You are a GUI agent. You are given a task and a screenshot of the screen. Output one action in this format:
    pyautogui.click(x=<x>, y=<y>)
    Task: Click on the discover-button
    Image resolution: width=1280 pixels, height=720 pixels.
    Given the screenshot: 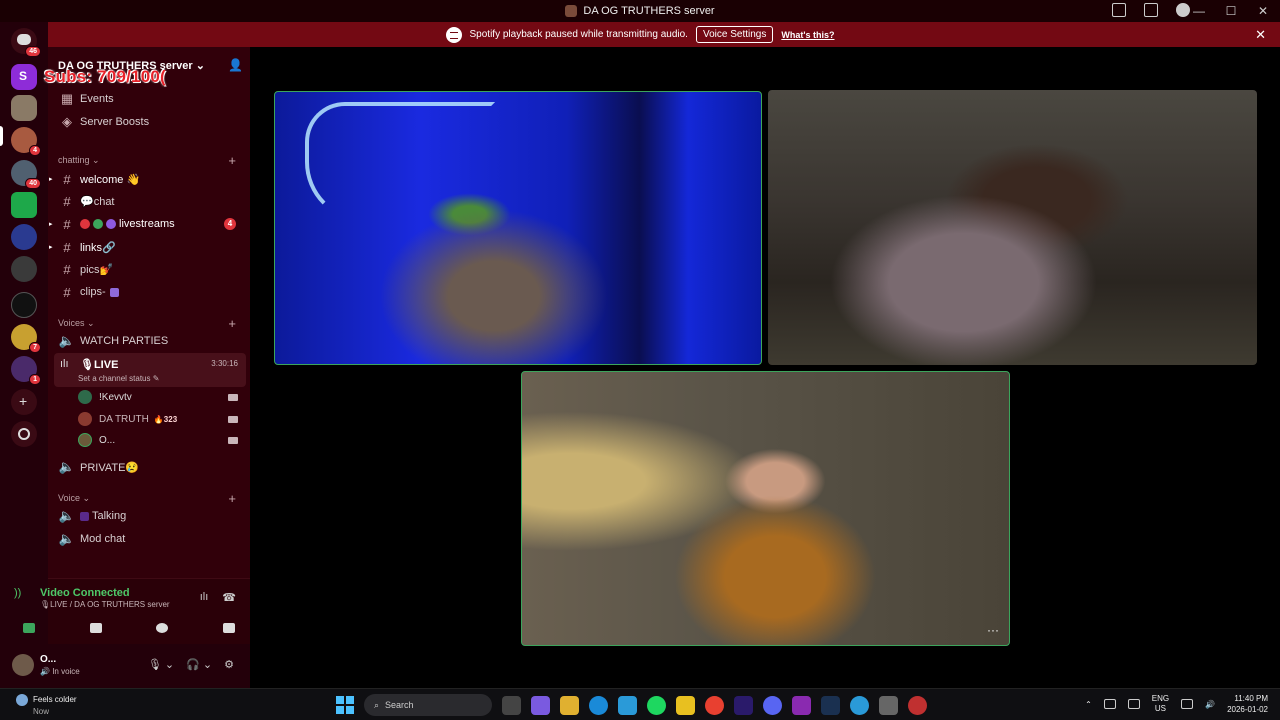 What is the action you would take?
    pyautogui.click(x=24, y=434)
    